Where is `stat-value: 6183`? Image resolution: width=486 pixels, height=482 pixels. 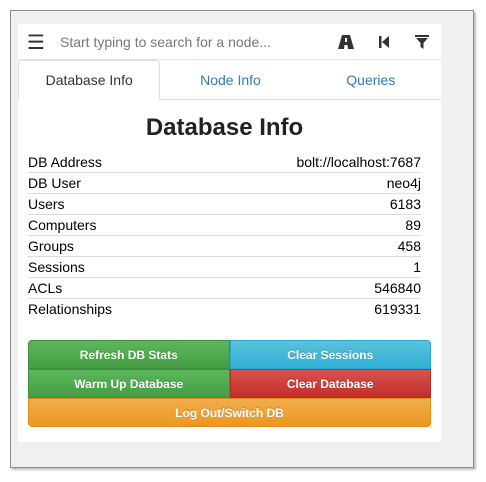
stat-value: 6183 is located at coordinates (303, 204).